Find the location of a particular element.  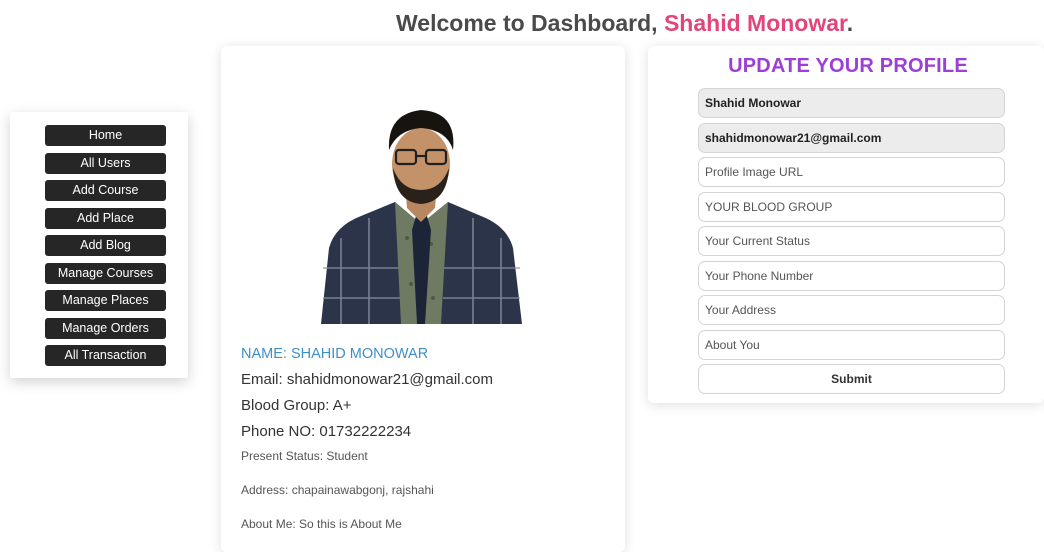

sidebar-item-home: Home is located at coordinates (105, 135).